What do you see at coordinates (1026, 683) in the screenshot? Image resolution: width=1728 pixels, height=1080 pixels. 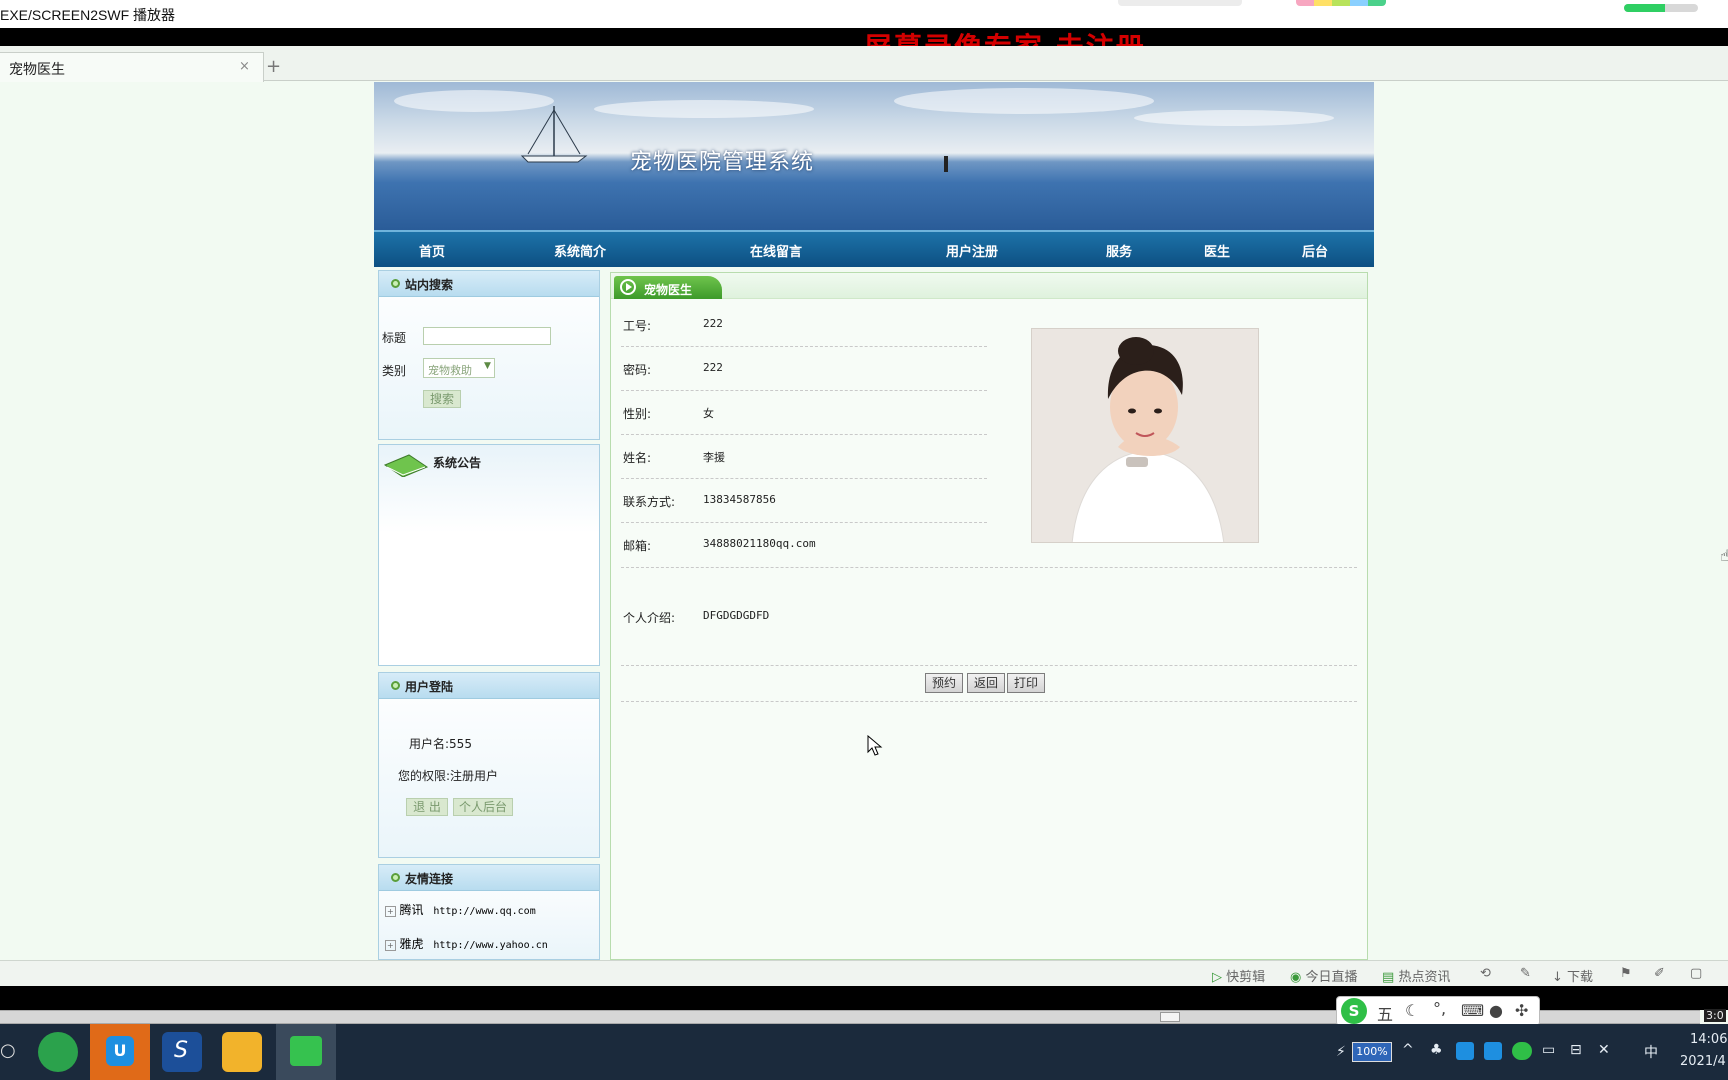 I see `print-button: 打印` at bounding box center [1026, 683].